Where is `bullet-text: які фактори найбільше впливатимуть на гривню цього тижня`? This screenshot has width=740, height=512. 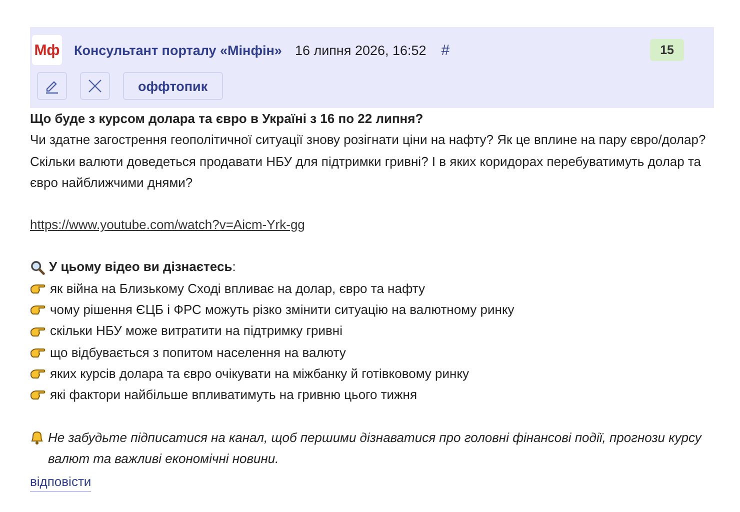
bullet-text: які фактори найбільше впливатимуть на гривню цього тижня is located at coordinates (233, 395).